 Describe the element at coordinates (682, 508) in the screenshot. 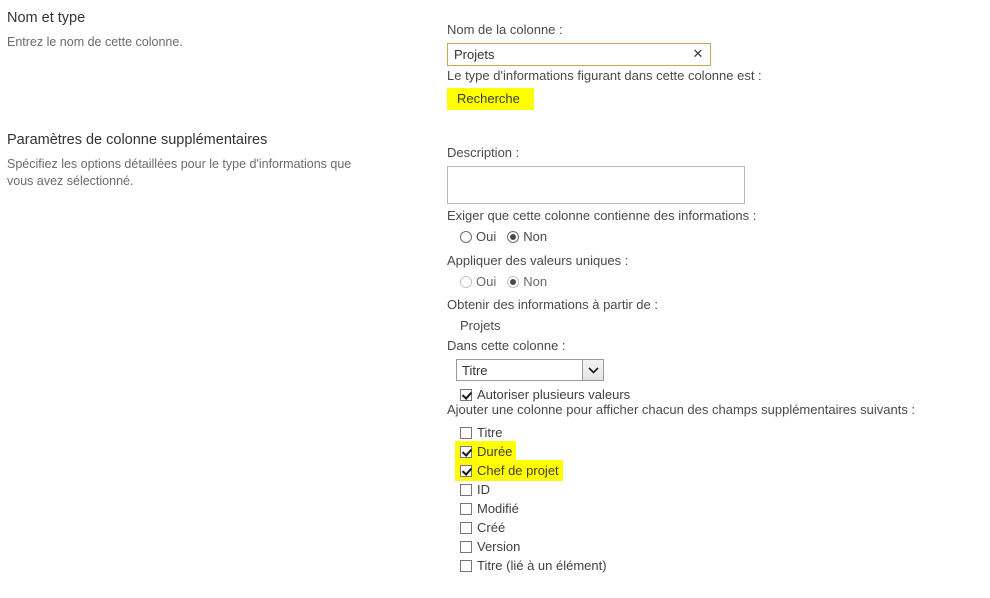

I see `additional-field-item-modifie: Modifié` at that location.